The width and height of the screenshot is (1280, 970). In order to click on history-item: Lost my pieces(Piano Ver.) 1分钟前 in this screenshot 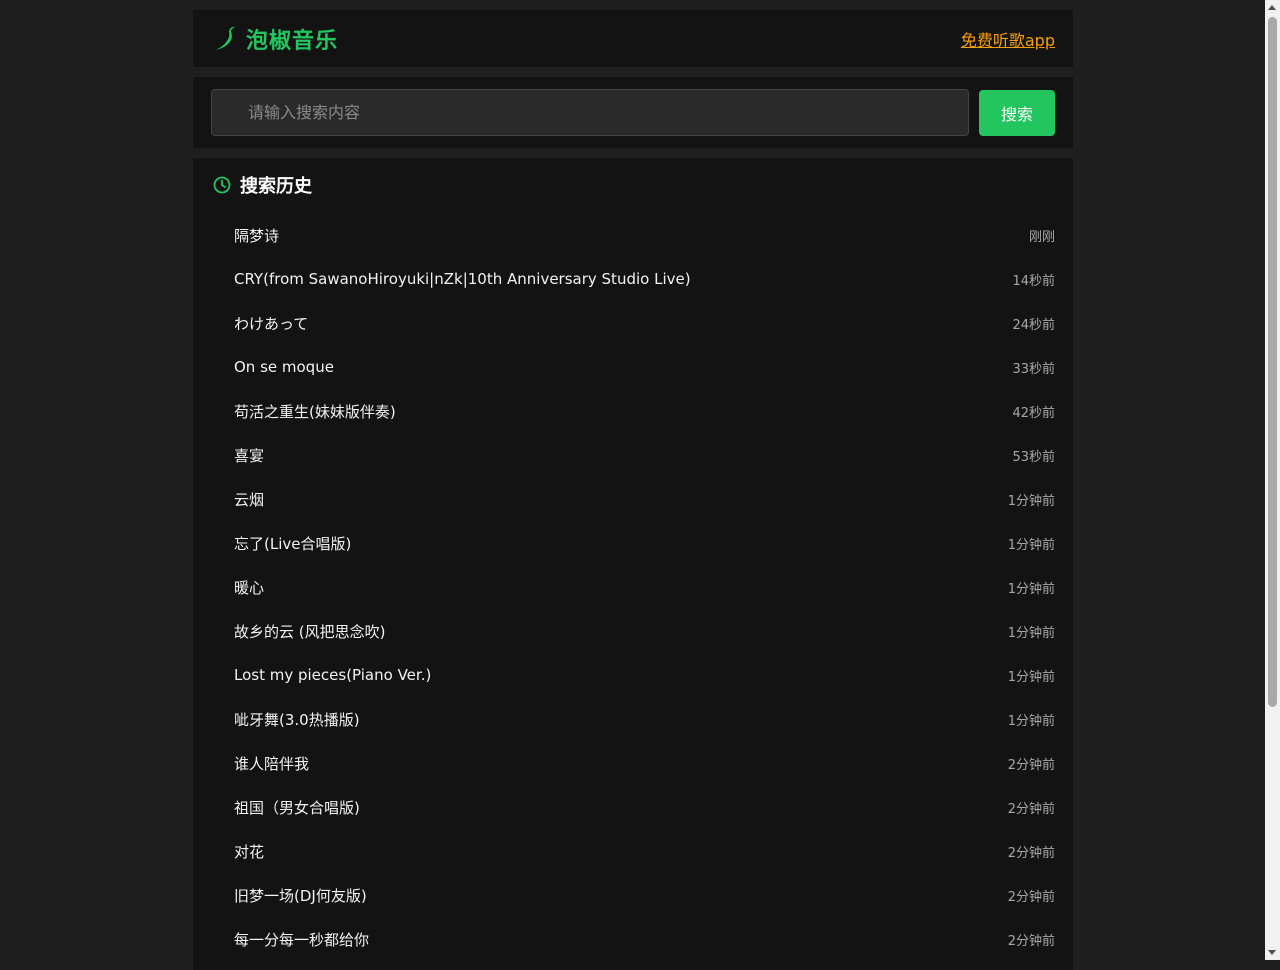, I will do `click(634, 675)`.